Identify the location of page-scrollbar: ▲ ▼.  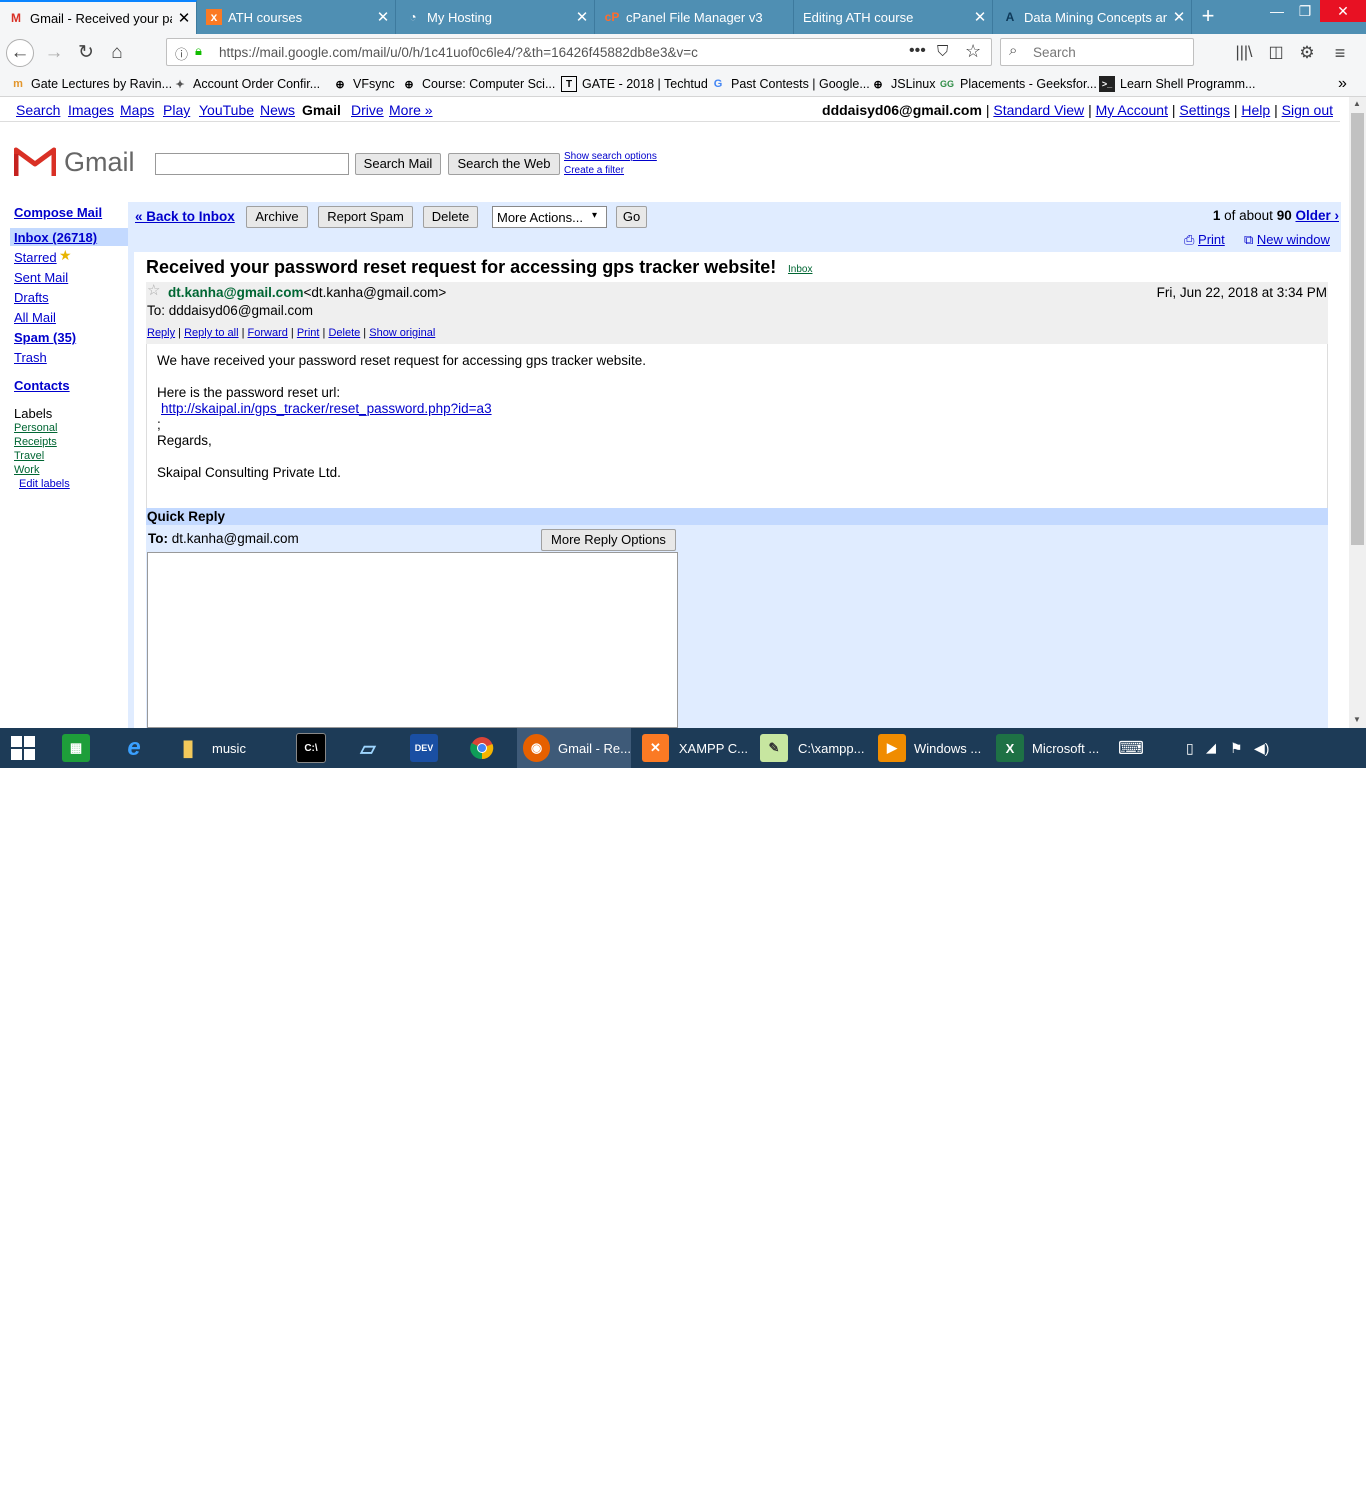
(1357, 412).